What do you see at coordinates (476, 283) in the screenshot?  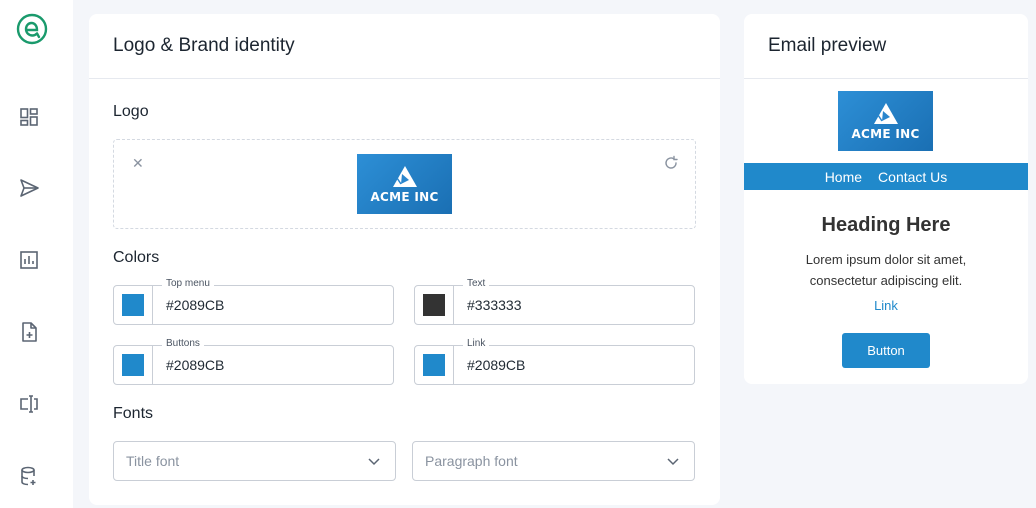 I see `field-label: Text` at bounding box center [476, 283].